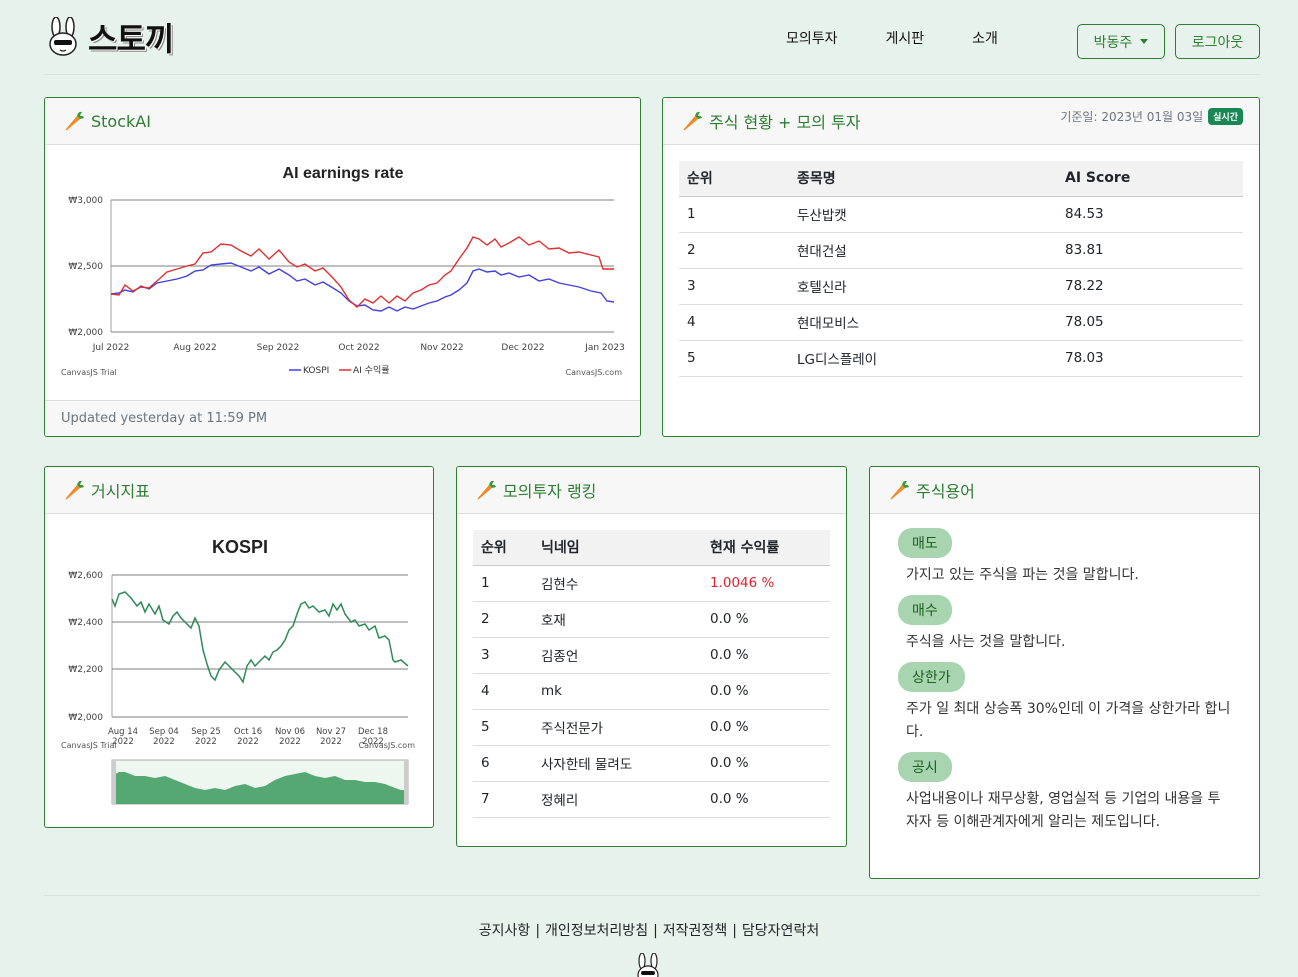 Image resolution: width=1298 pixels, height=977 pixels. I want to click on table-row: 2 호재 0.0 %, so click(651, 619).